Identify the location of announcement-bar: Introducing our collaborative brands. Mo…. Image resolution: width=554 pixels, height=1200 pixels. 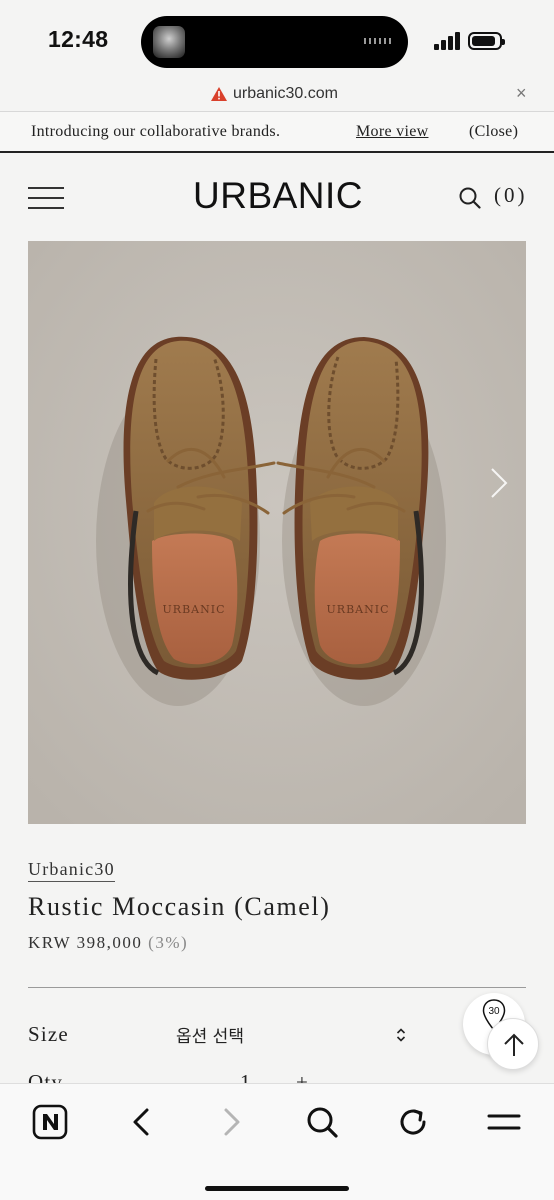
(277, 132).